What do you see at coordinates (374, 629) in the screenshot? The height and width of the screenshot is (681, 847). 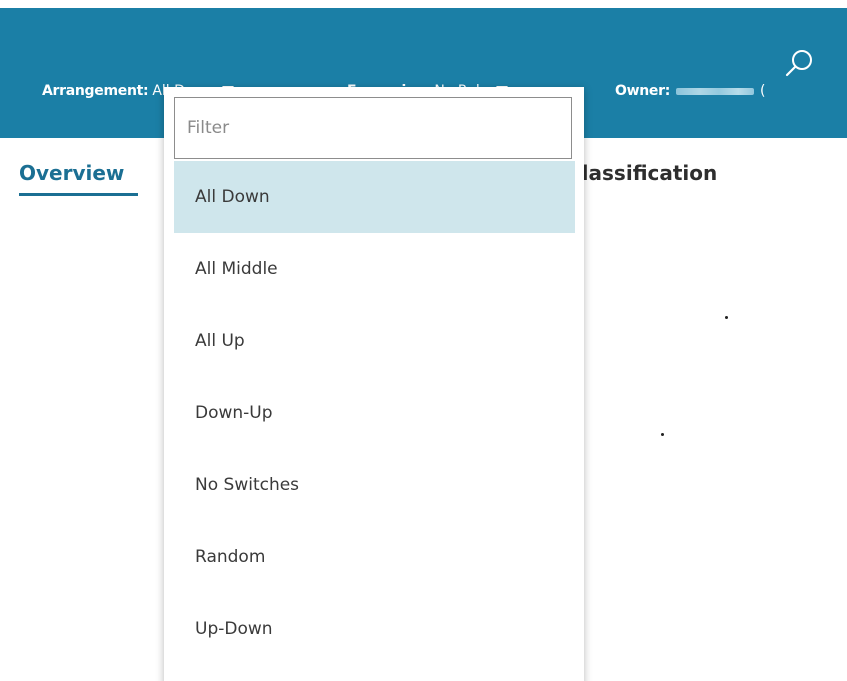 I see `dropdown-option-up-down: Up-Down` at bounding box center [374, 629].